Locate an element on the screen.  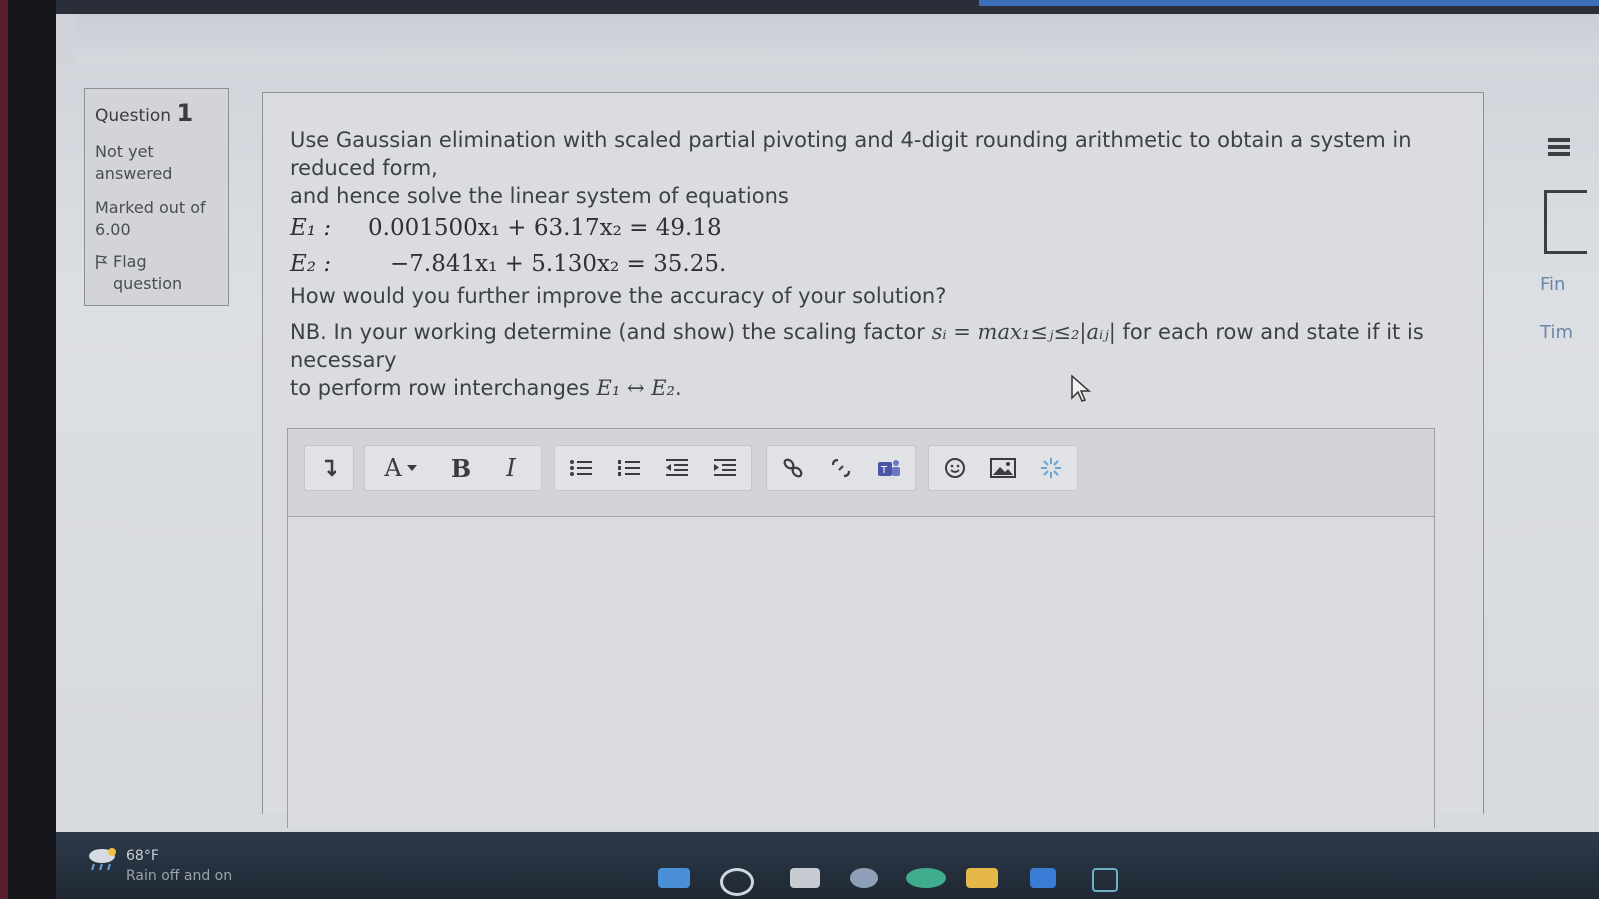
unlink-icon is located at coordinates (841, 468).